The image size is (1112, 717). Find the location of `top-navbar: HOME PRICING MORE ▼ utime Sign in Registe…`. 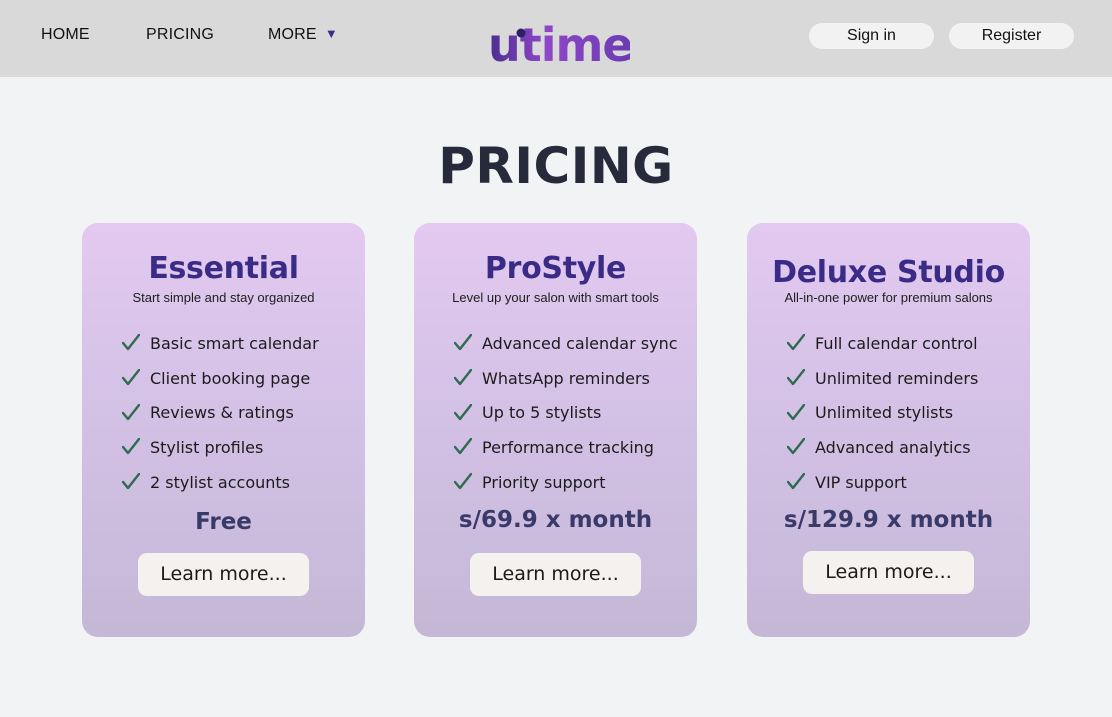

top-navbar: HOME PRICING MORE ▼ utime Sign in Registe… is located at coordinates (556, 38).